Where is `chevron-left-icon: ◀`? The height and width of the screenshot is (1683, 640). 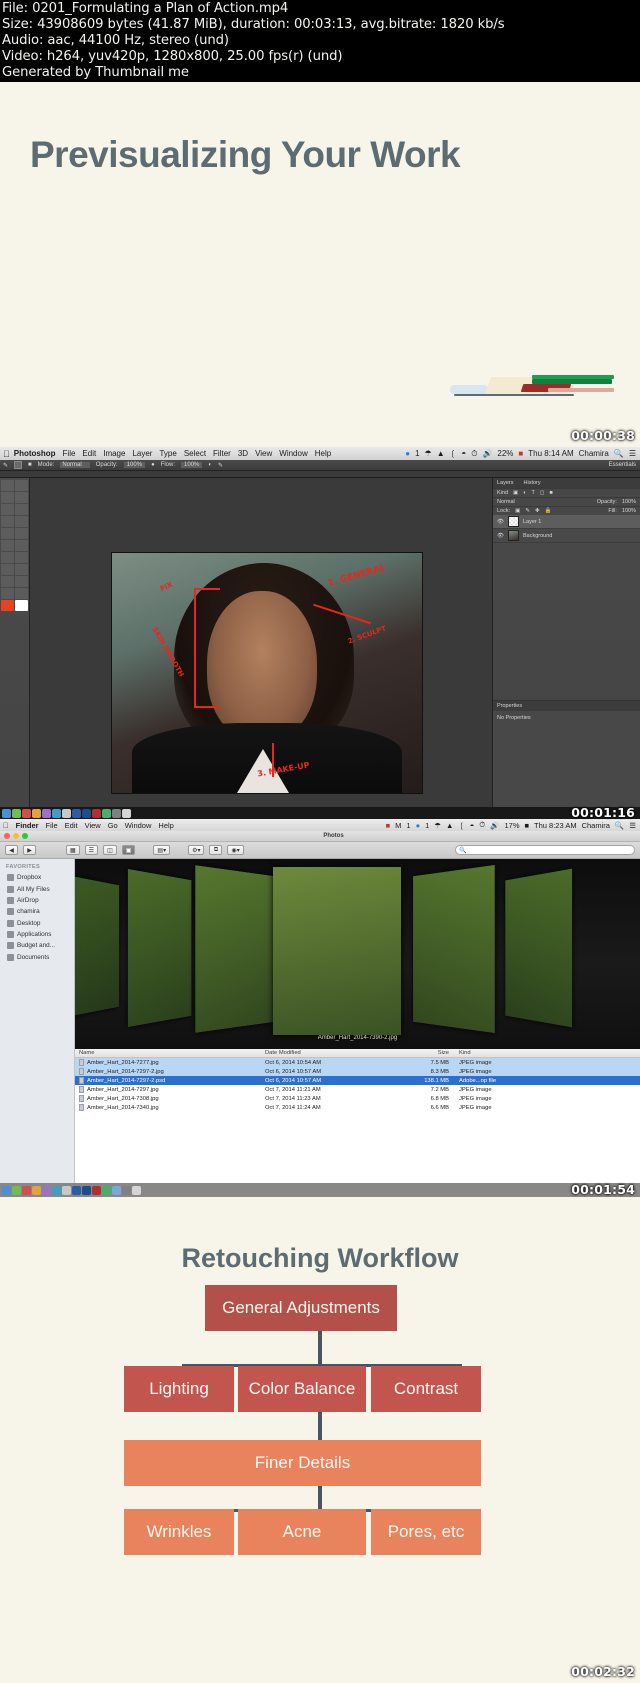 chevron-left-icon: ◀ is located at coordinates (11, 850).